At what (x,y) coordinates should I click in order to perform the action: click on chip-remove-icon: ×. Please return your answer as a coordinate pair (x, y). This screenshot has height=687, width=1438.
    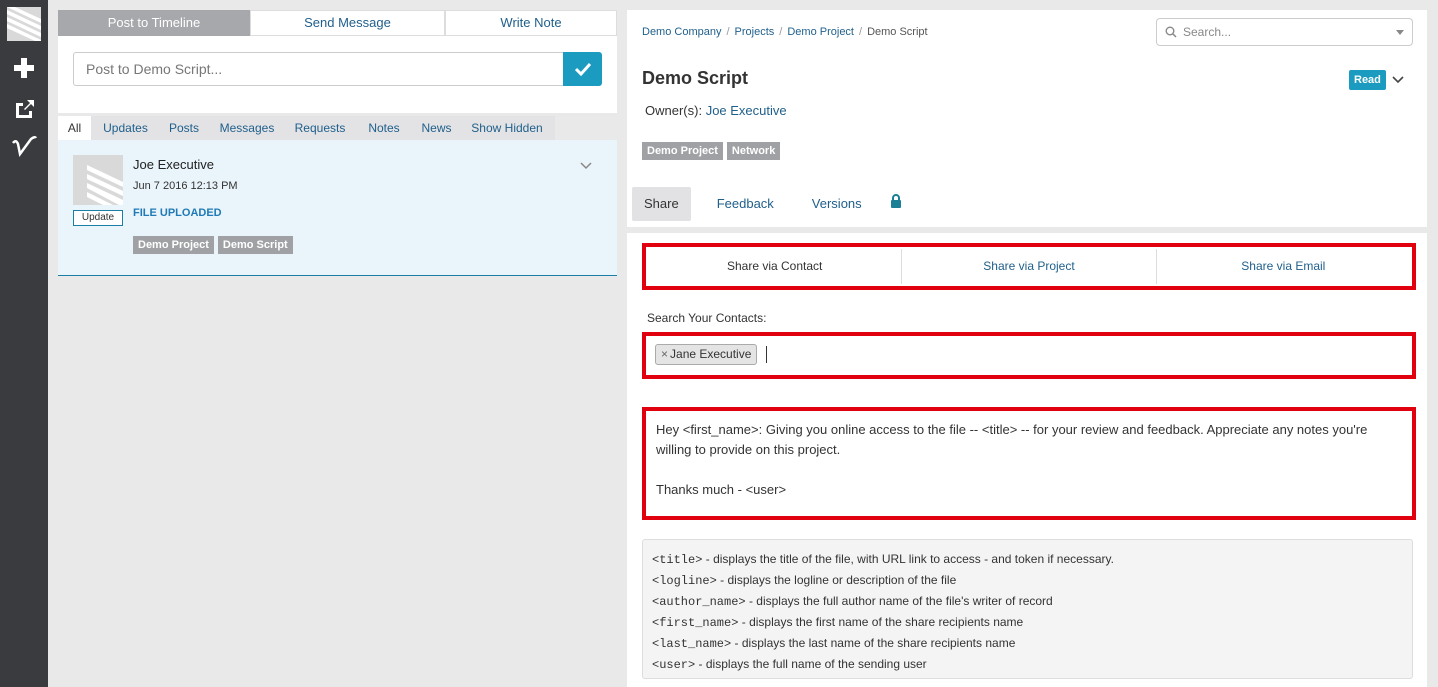
    Looking at the image, I should click on (664, 354).